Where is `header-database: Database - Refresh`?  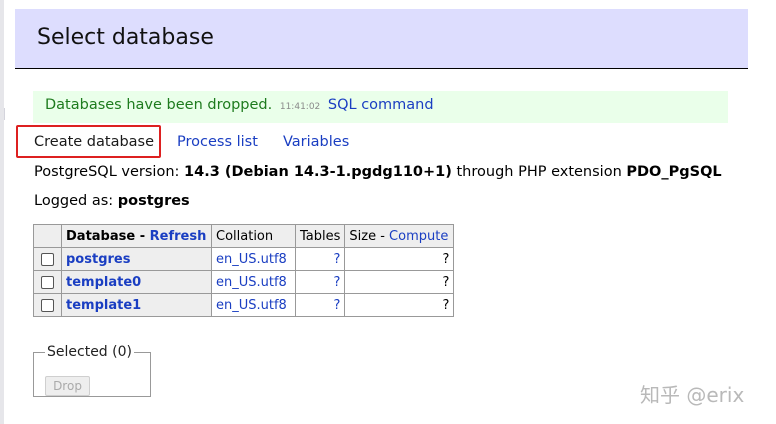 header-database: Database - Refresh is located at coordinates (136, 236).